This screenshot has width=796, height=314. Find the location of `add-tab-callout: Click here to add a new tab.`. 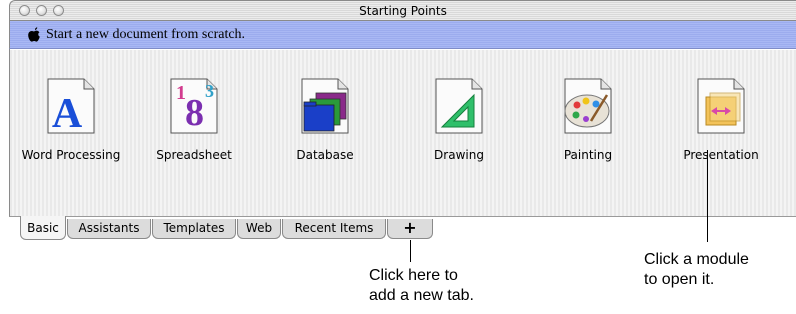

add-tab-callout: Click here to add a new tab. is located at coordinates (421, 286).